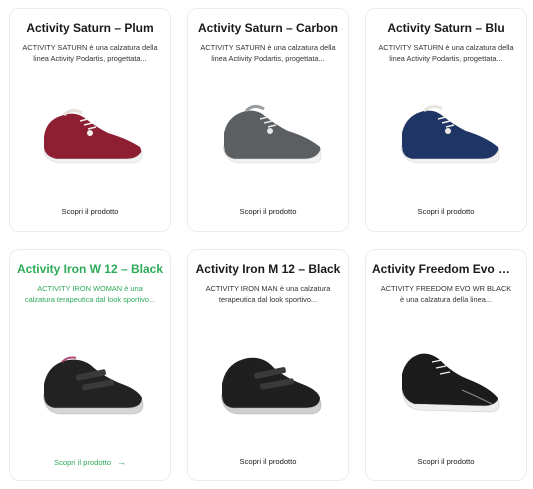  Describe the element at coordinates (268, 269) in the screenshot. I see `product-title: Activity Iron M 12 – Black` at that location.